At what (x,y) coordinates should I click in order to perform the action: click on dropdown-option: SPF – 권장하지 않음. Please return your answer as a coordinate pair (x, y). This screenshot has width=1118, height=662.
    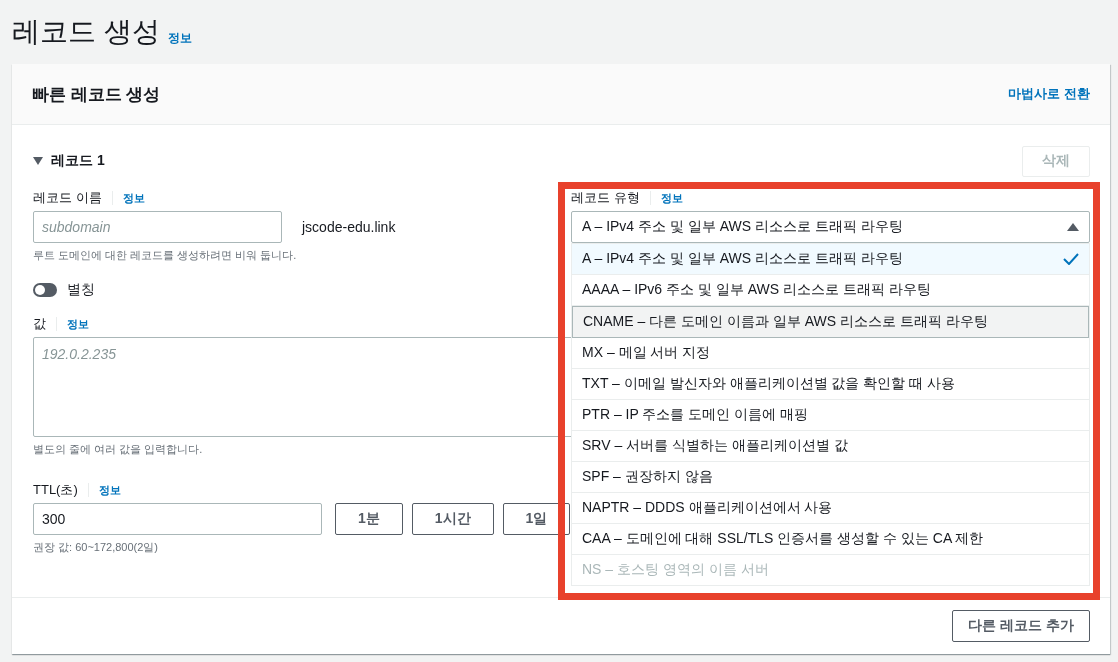
    Looking at the image, I should click on (830, 477).